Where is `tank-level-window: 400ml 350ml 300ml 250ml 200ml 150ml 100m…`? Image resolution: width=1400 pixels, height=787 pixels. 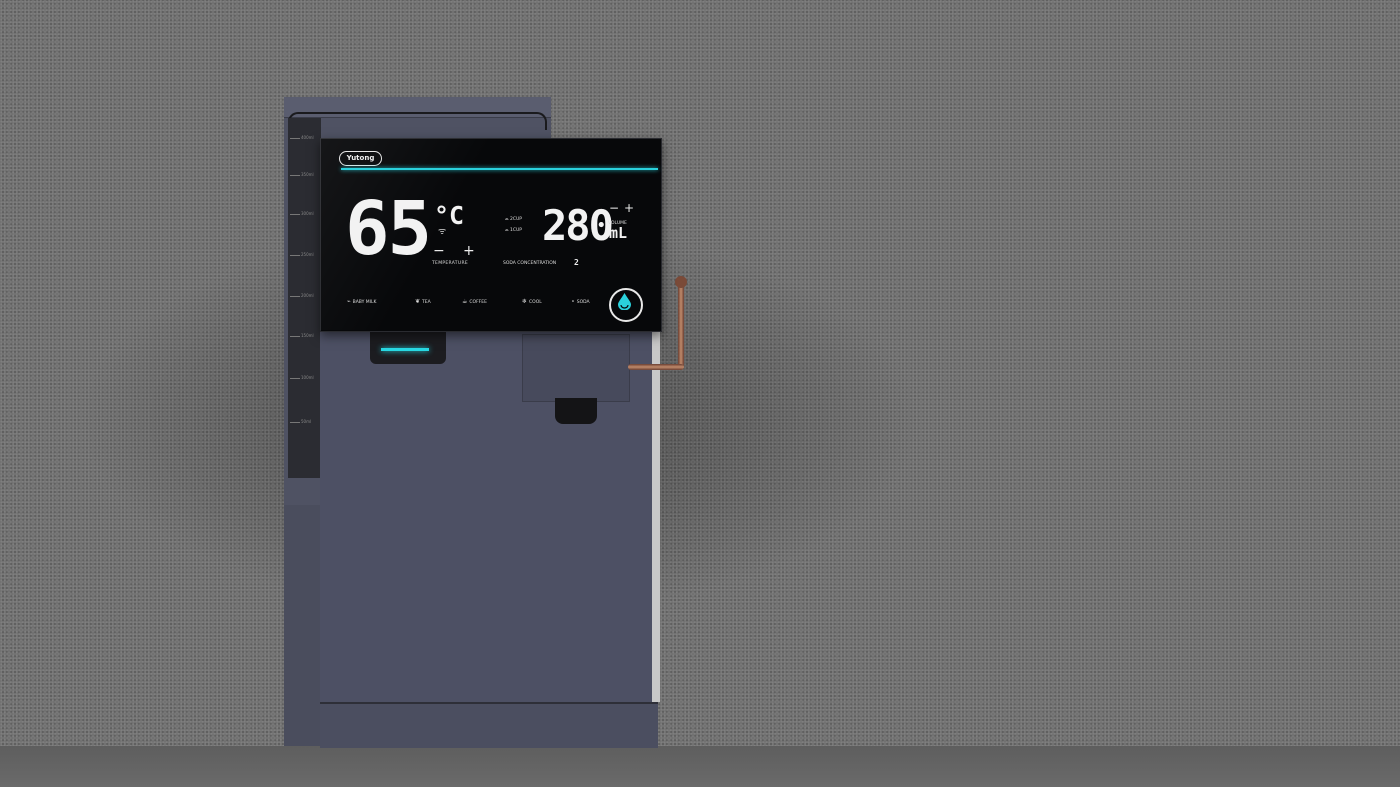 tank-level-window: 400ml 350ml 300ml 250ml 200ml 150ml 100m… is located at coordinates (304, 298).